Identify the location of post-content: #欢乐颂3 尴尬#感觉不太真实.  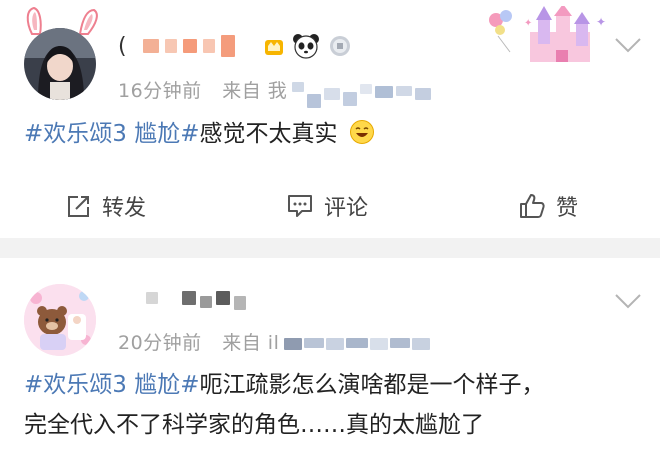
(199, 134).